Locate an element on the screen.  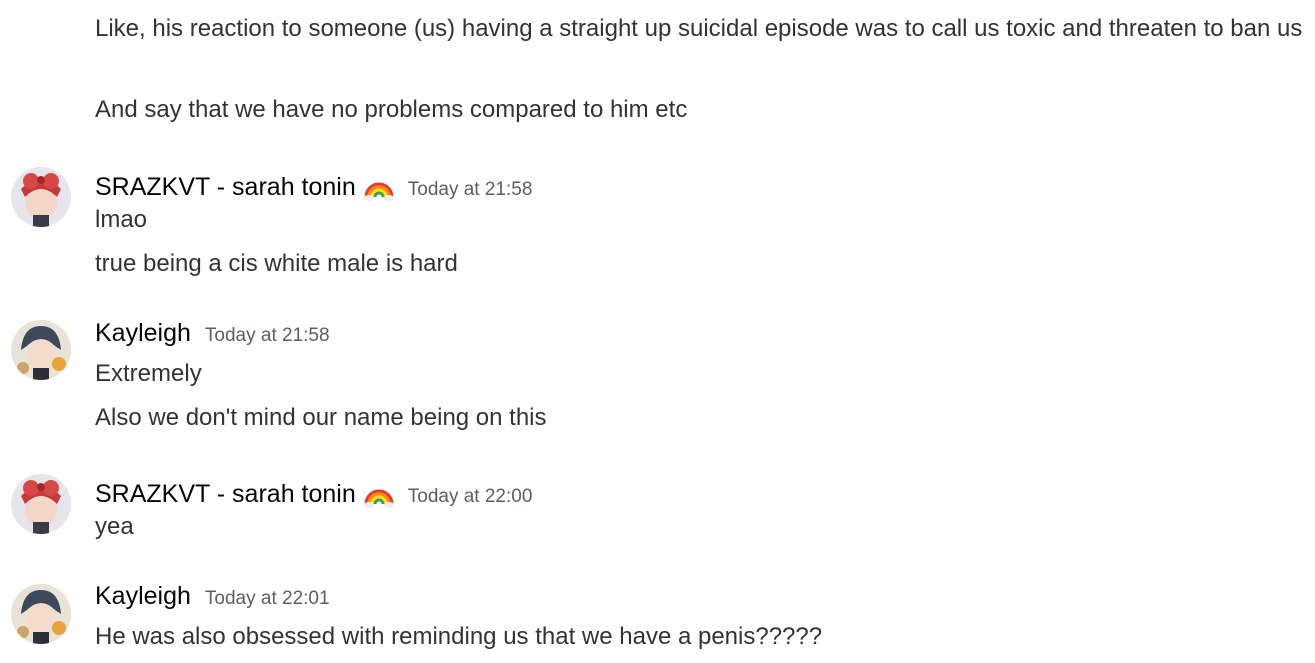
message-text: yea is located at coordinates (114, 526).